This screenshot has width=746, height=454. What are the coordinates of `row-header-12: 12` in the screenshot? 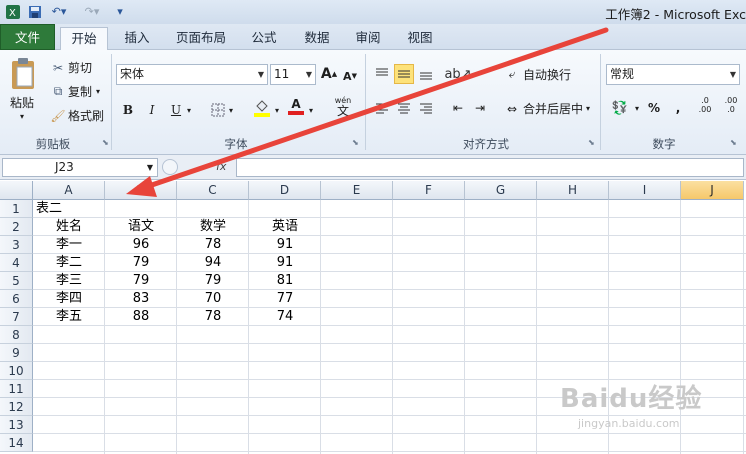 It's located at (16, 407).